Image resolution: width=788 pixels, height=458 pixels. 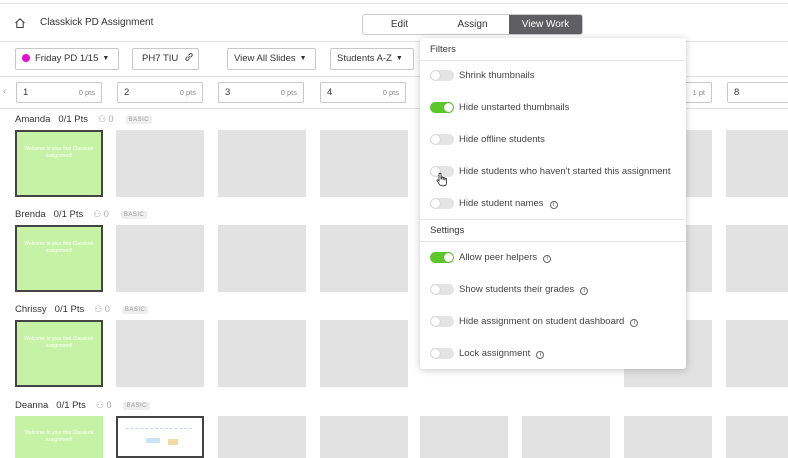 I want to click on student-name: Chrissy, so click(x=31, y=309).